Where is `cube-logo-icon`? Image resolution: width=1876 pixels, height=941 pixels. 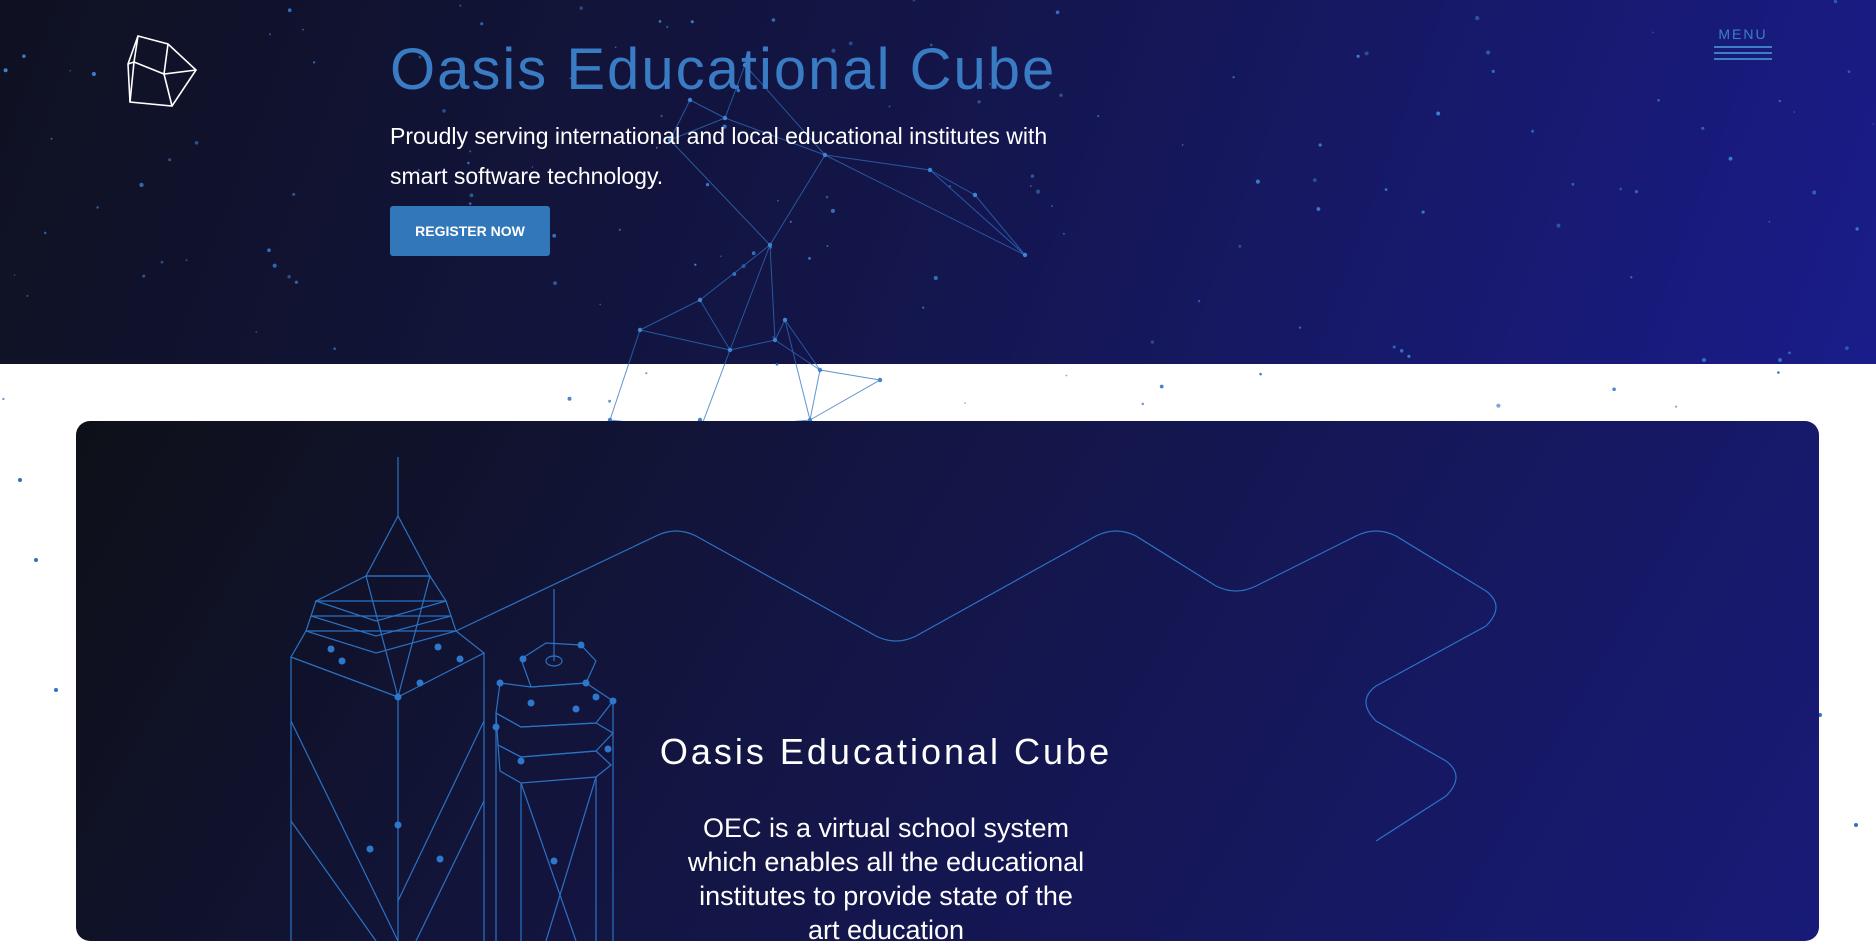 cube-logo-icon is located at coordinates (162, 70).